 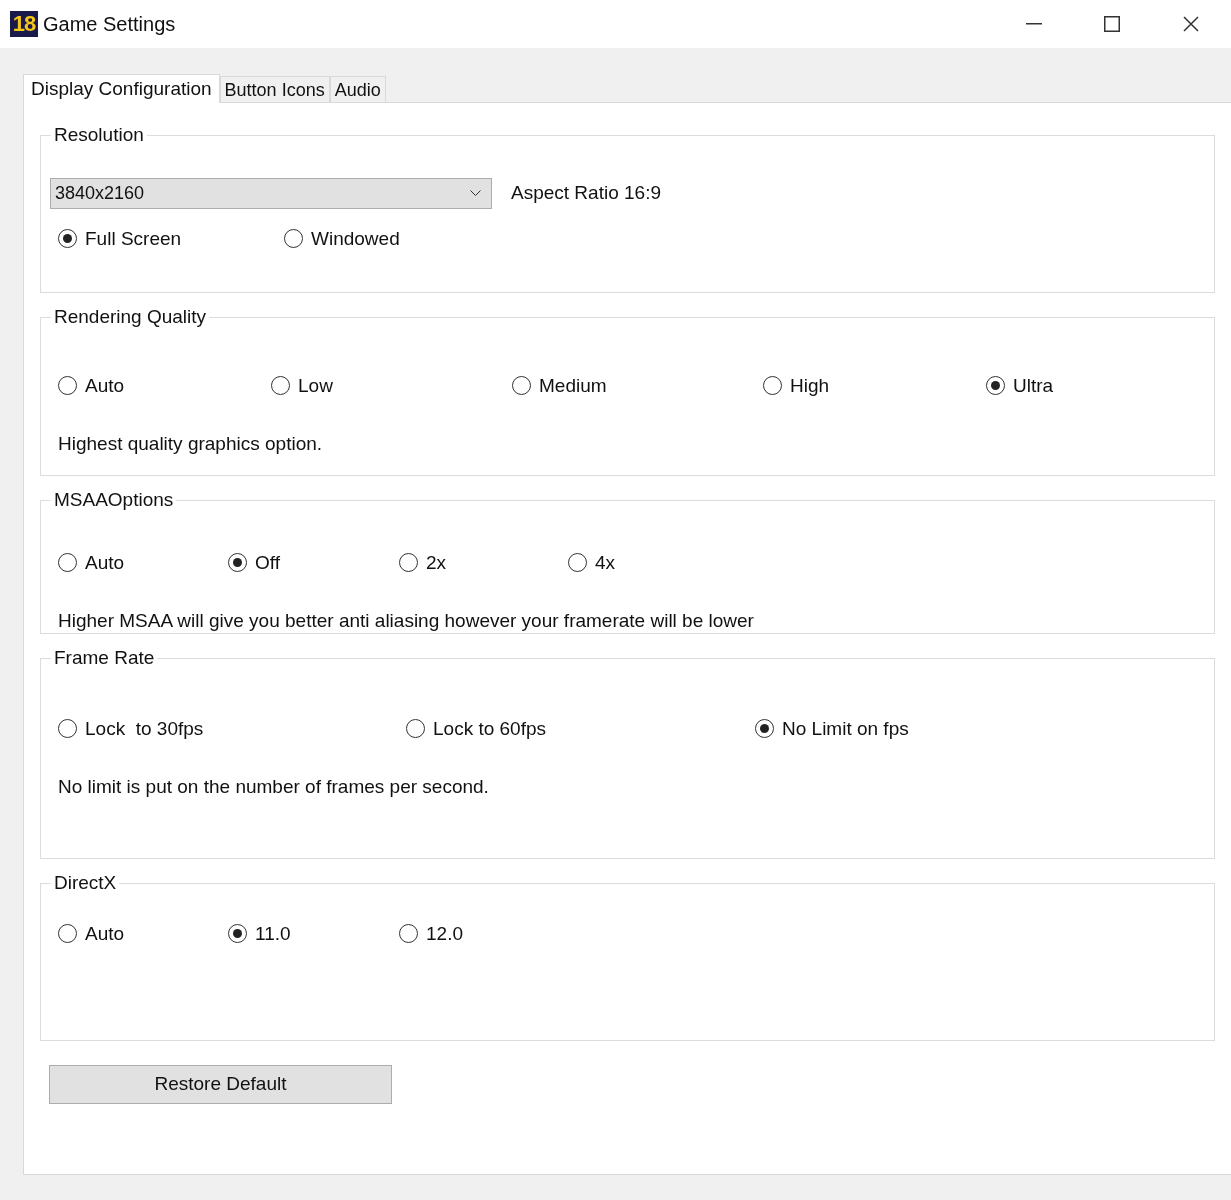 I want to click on app-logo: 18, so click(x=24, y=24).